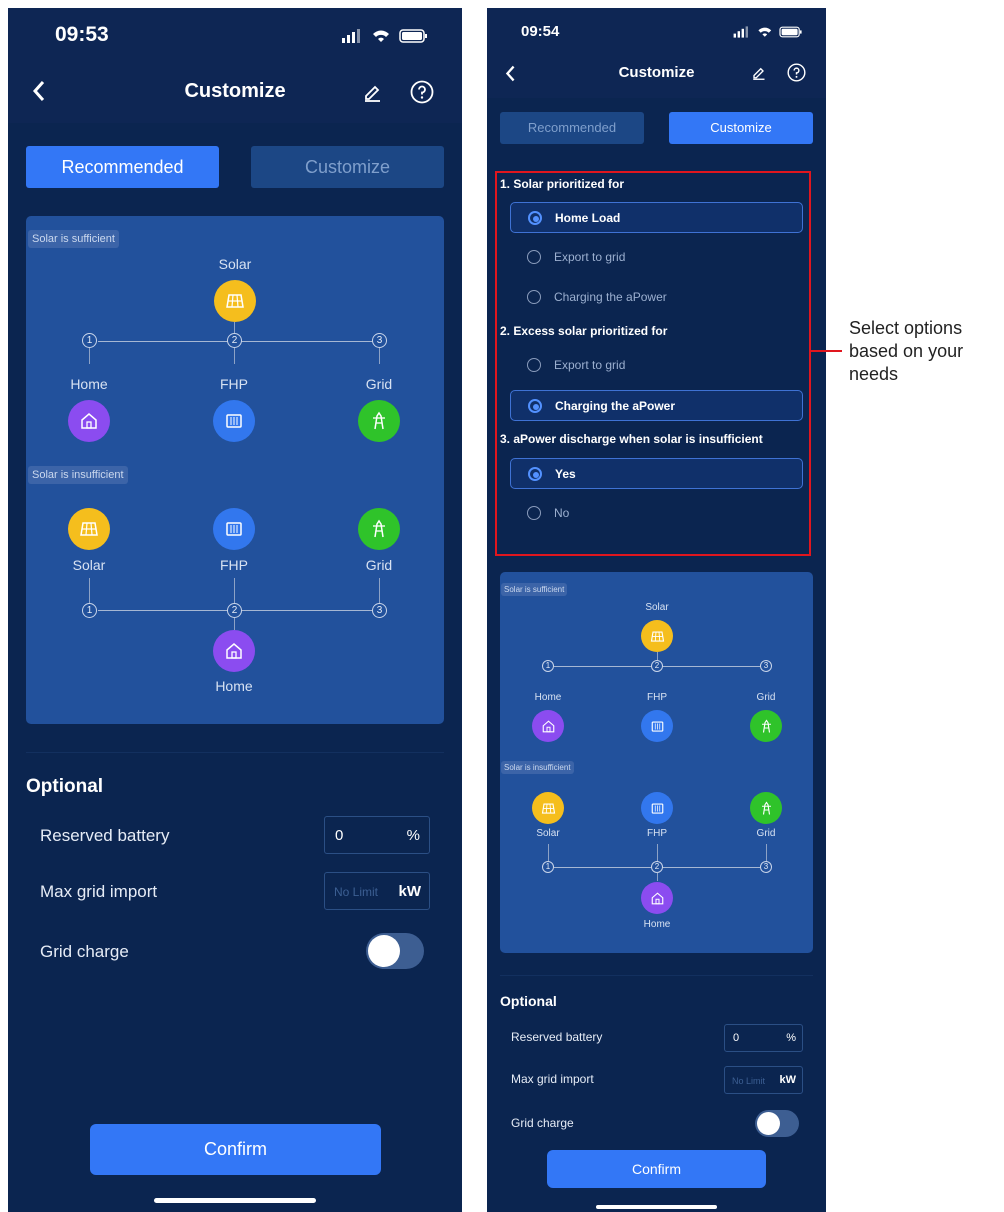 This screenshot has width=1004, height=1212. What do you see at coordinates (826, 351) in the screenshot?
I see `annotation-connector` at bounding box center [826, 351].